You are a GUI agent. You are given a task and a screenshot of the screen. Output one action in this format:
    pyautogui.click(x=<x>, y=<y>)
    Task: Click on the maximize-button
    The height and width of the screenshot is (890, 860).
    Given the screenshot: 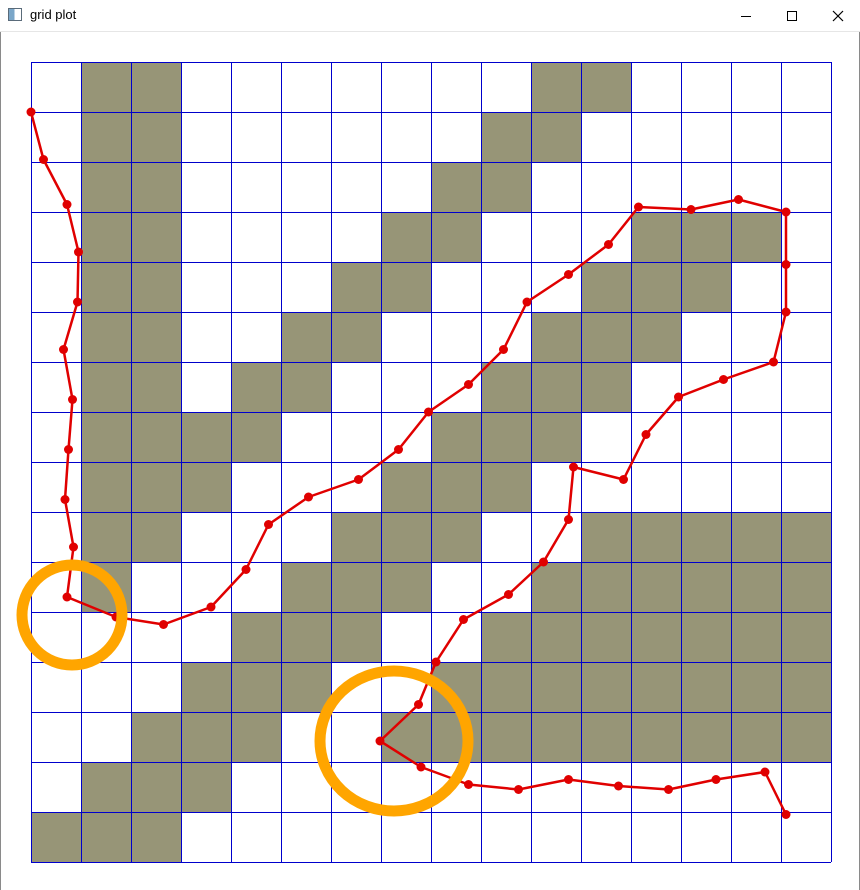 What is the action you would take?
    pyautogui.click(x=792, y=15)
    